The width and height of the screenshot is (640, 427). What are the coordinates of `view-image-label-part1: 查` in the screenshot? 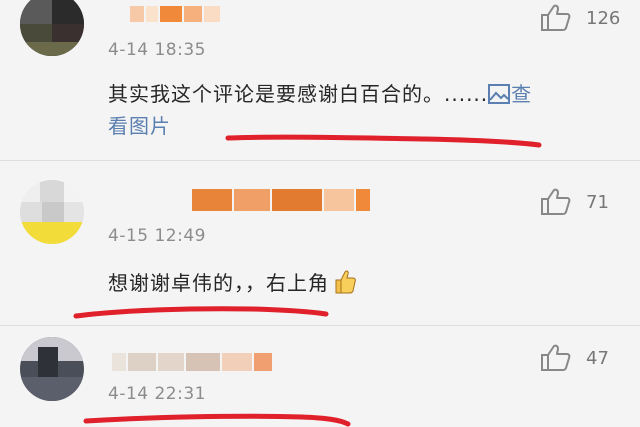 It's located at (522, 94).